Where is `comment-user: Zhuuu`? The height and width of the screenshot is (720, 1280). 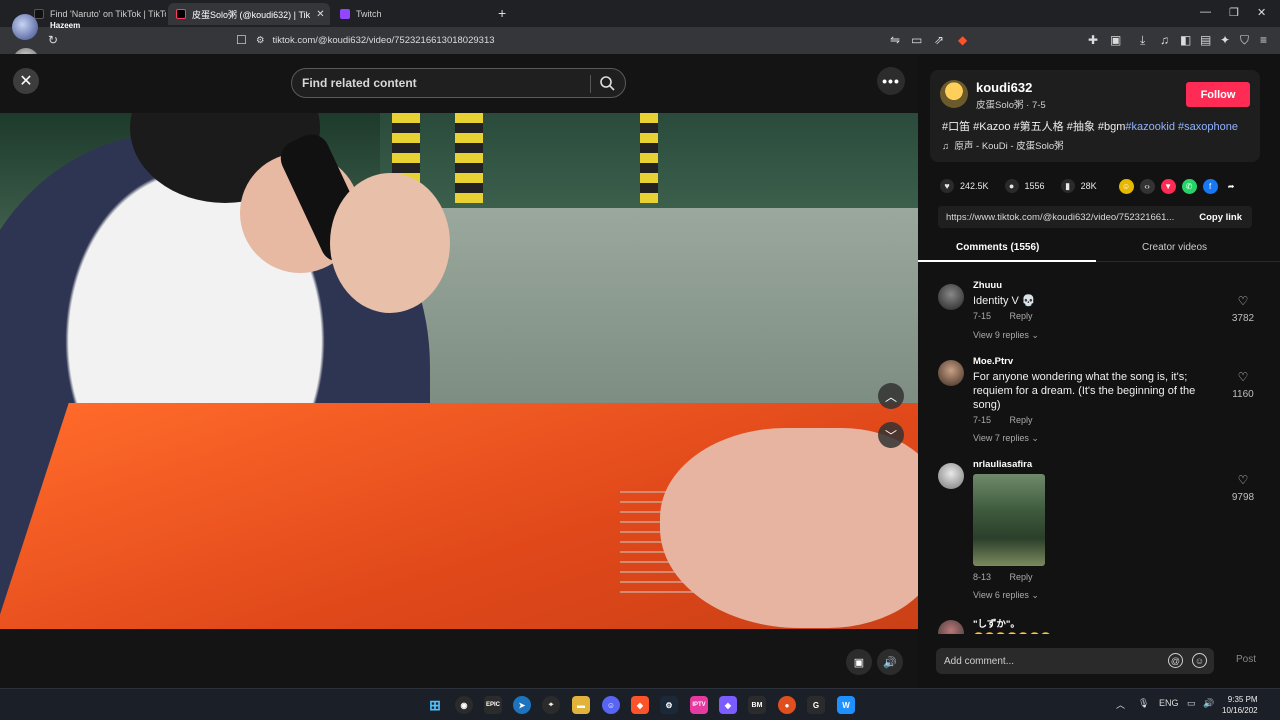
comment-user: Zhuuu is located at coordinates (987, 285).